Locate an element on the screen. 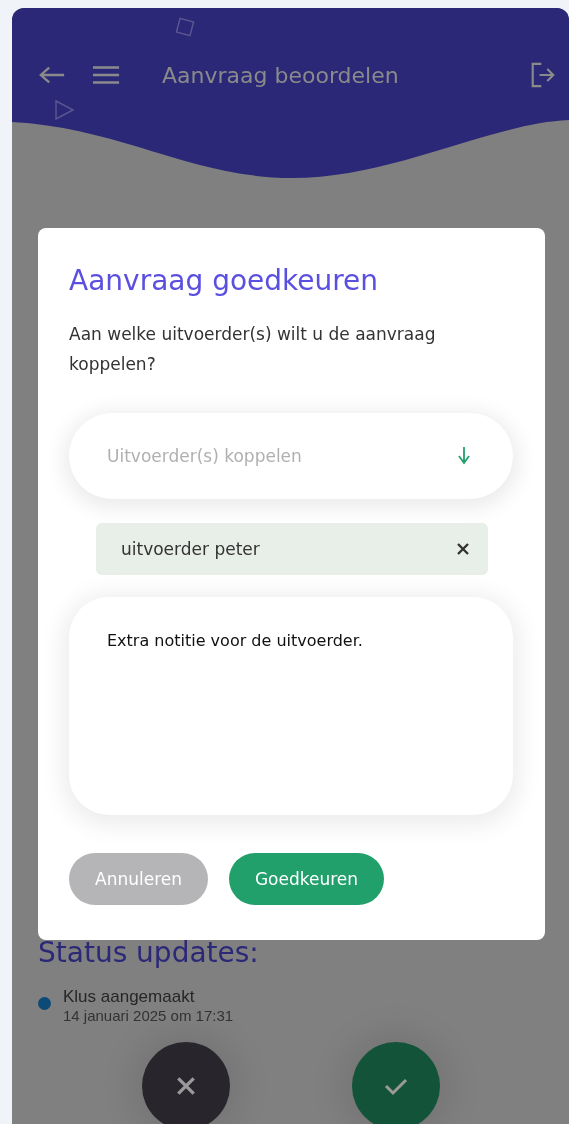 Image resolution: width=569 pixels, height=1124 pixels. executor-select: Uitvoerder(s) koppelen is located at coordinates (291, 456).